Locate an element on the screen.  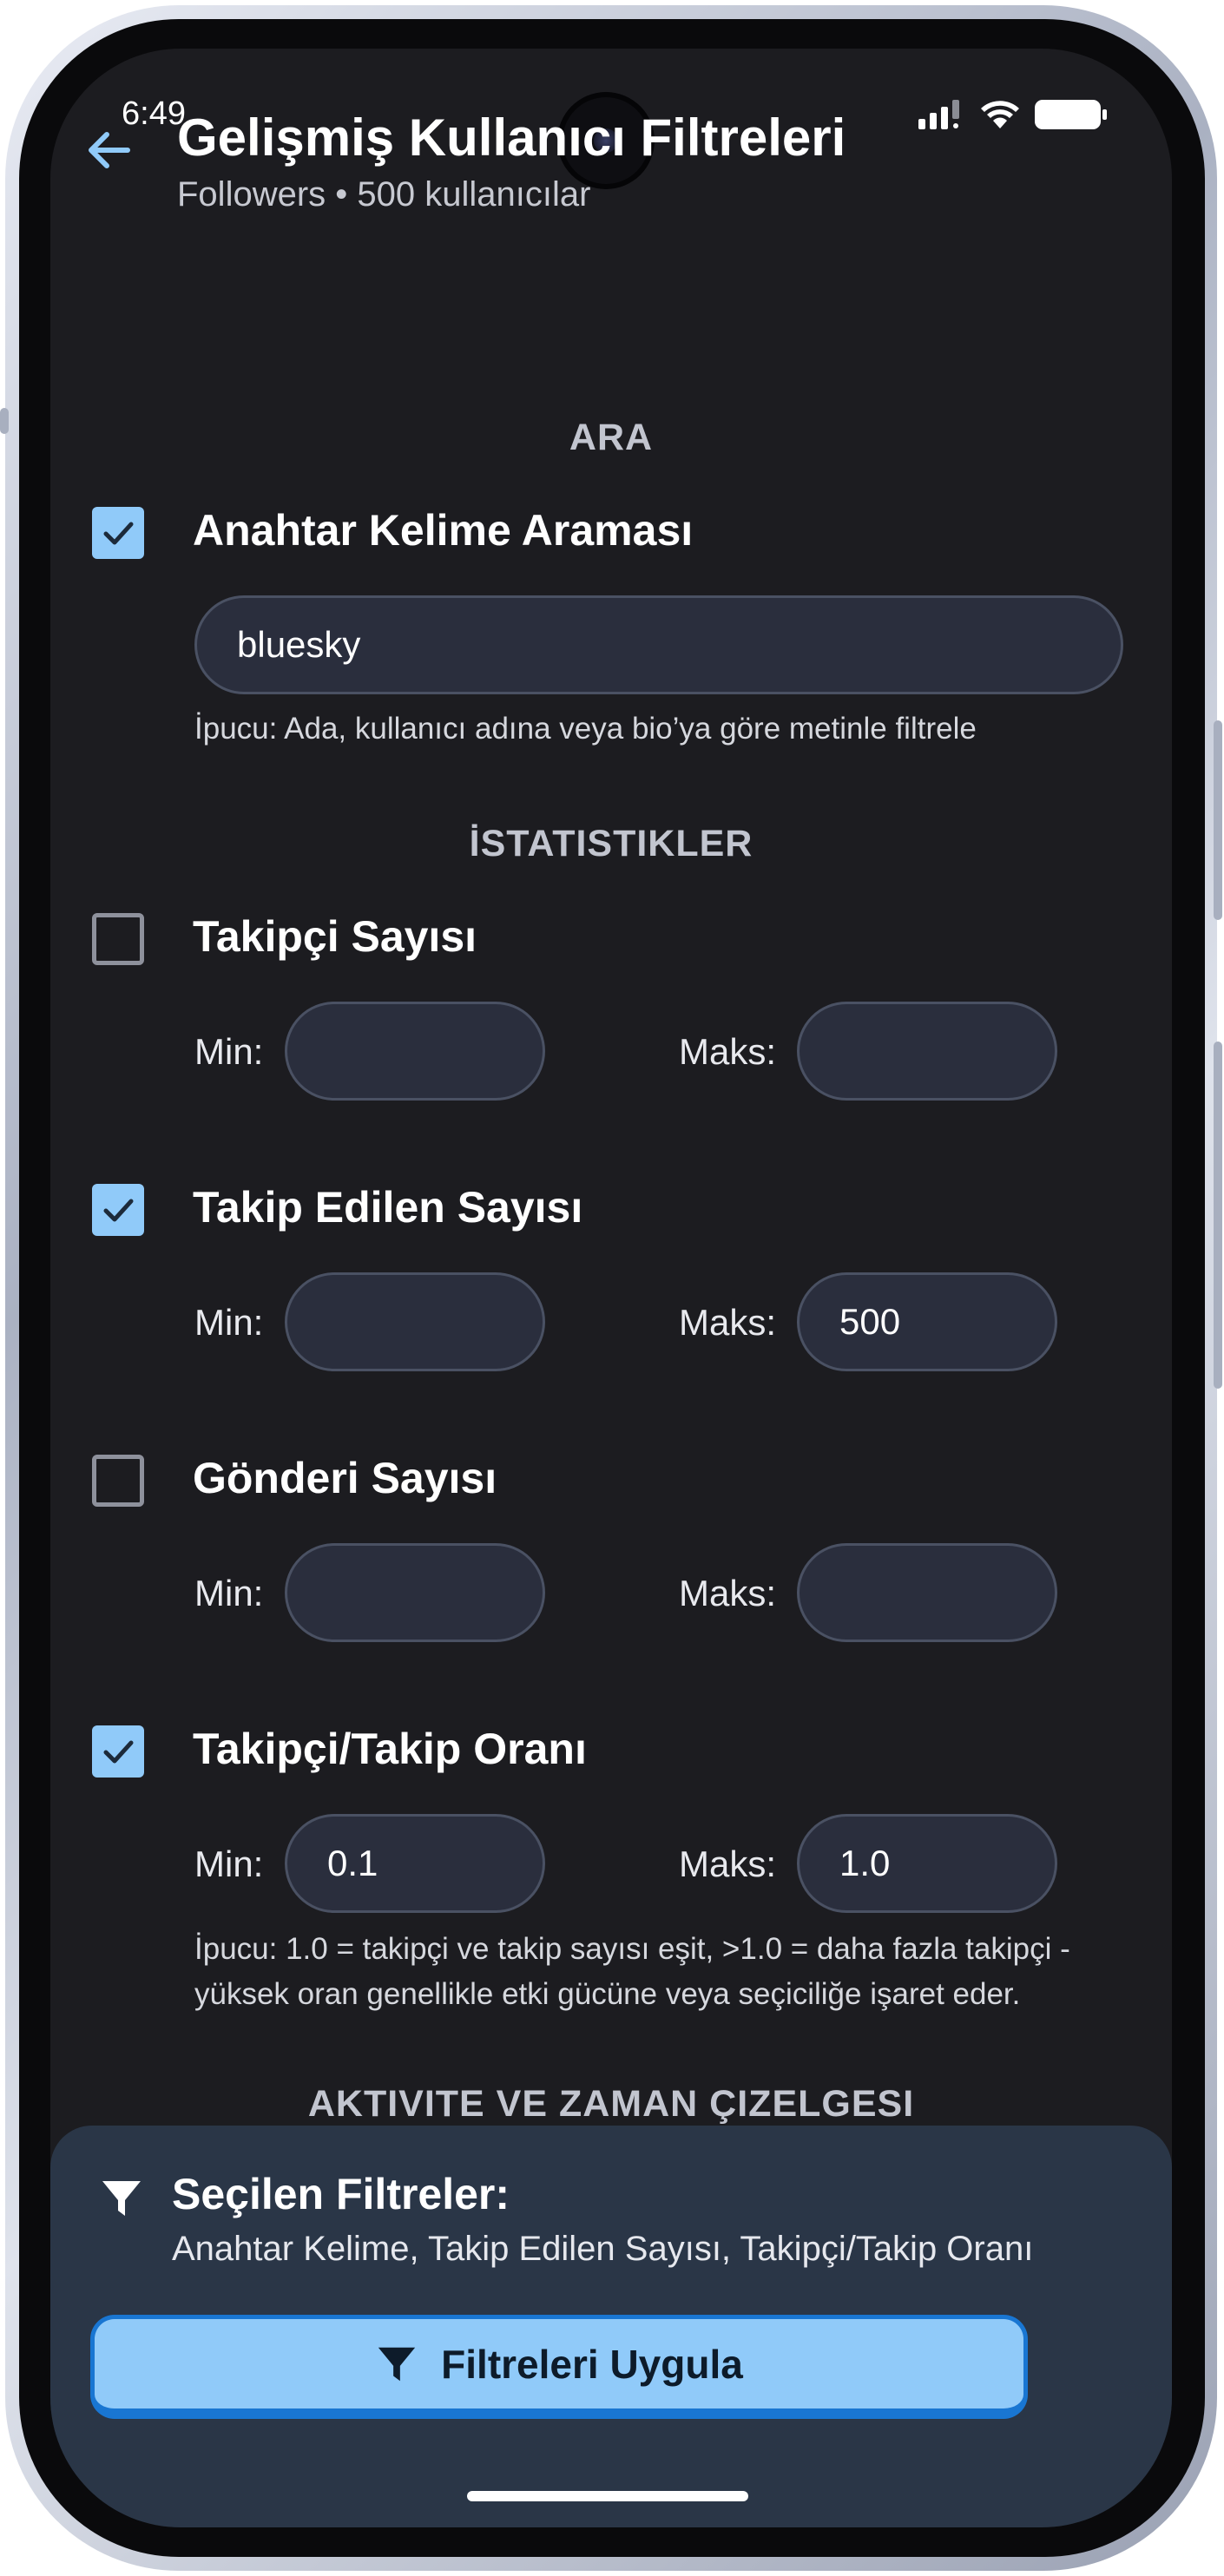
arrow-left-icon is located at coordinates (109, 150).